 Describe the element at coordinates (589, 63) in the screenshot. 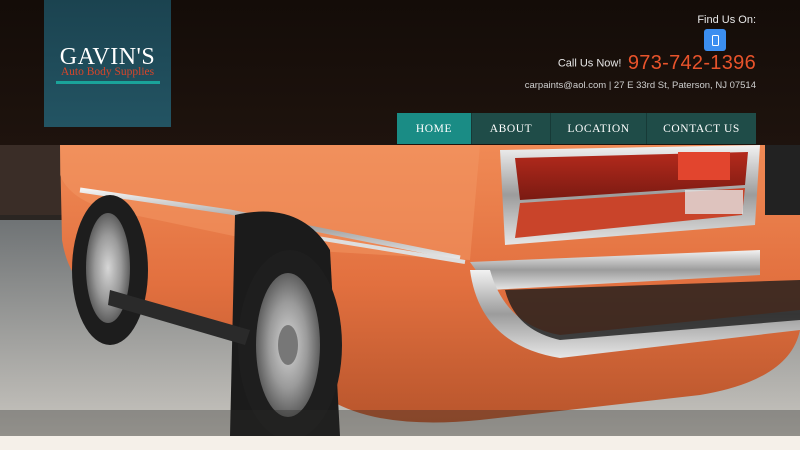

I see `call-label: Call Us Now!` at that location.